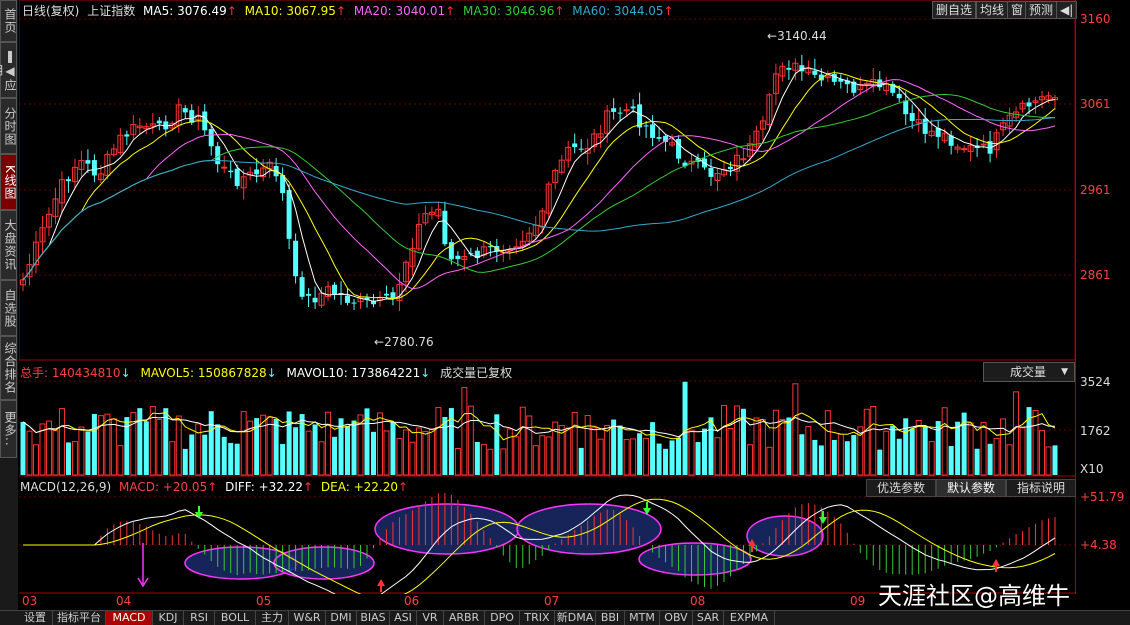 The image size is (1130, 625). I want to click on month-label: 05, so click(264, 601).